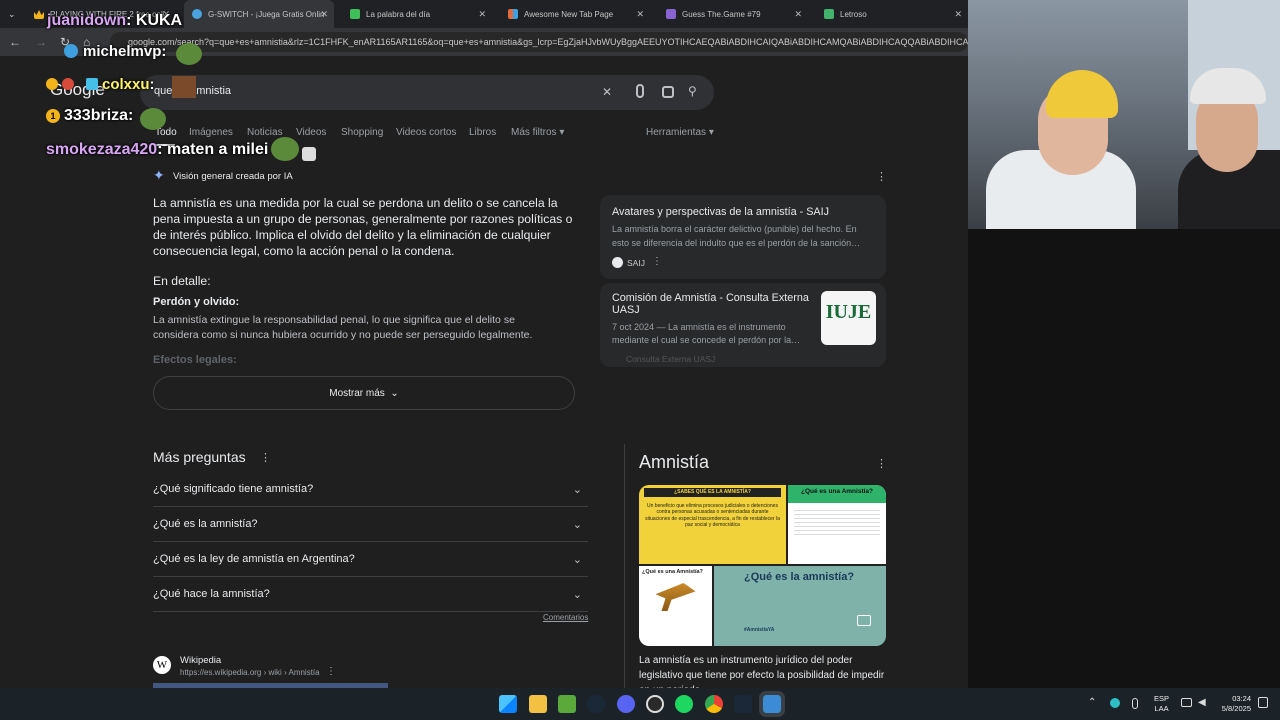  What do you see at coordinates (864, 620) in the screenshot?
I see `expand-image-icon` at bounding box center [864, 620].